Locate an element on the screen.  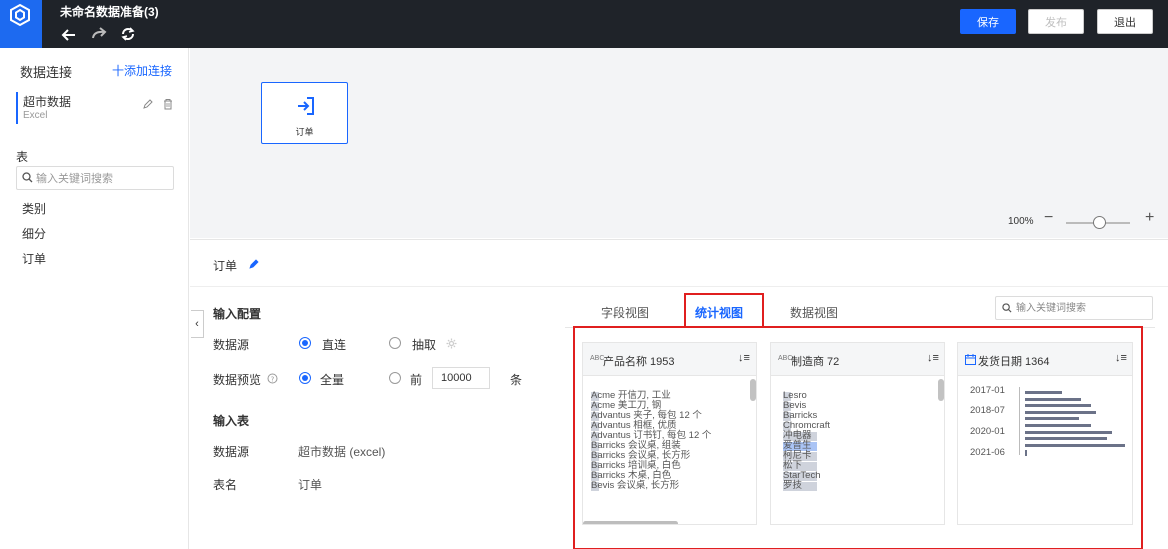
preview-all-label: 全量 is located at coordinates (332, 379).